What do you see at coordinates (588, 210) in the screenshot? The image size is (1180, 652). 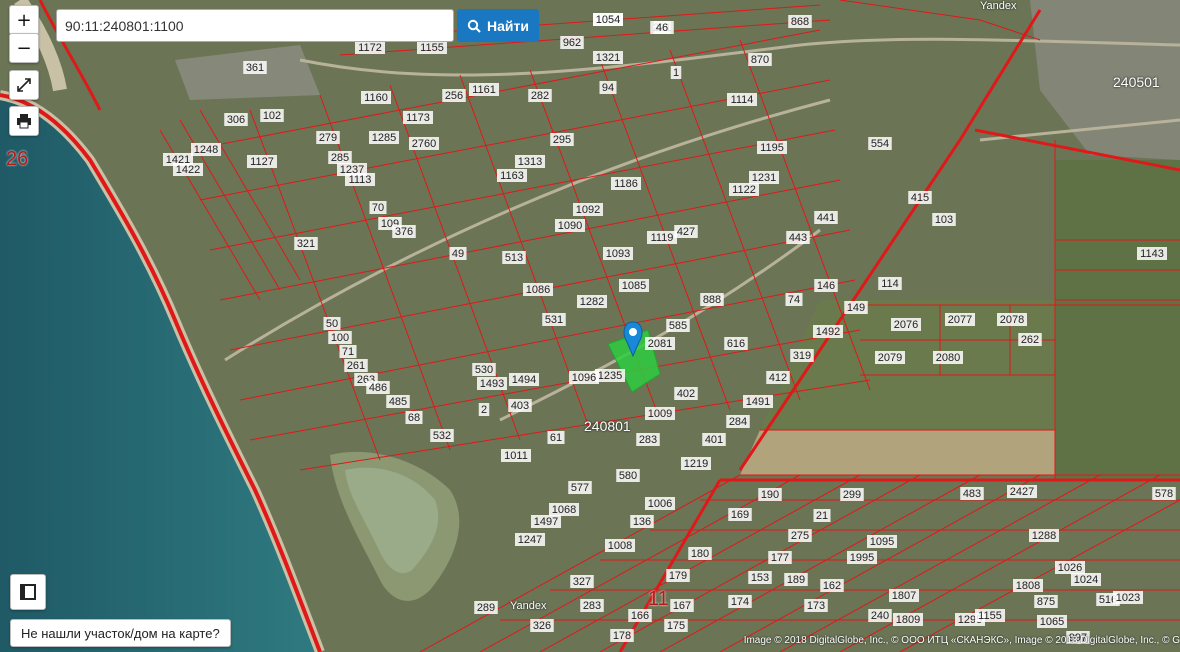 I see `parcel-number-label: 1092` at bounding box center [588, 210].